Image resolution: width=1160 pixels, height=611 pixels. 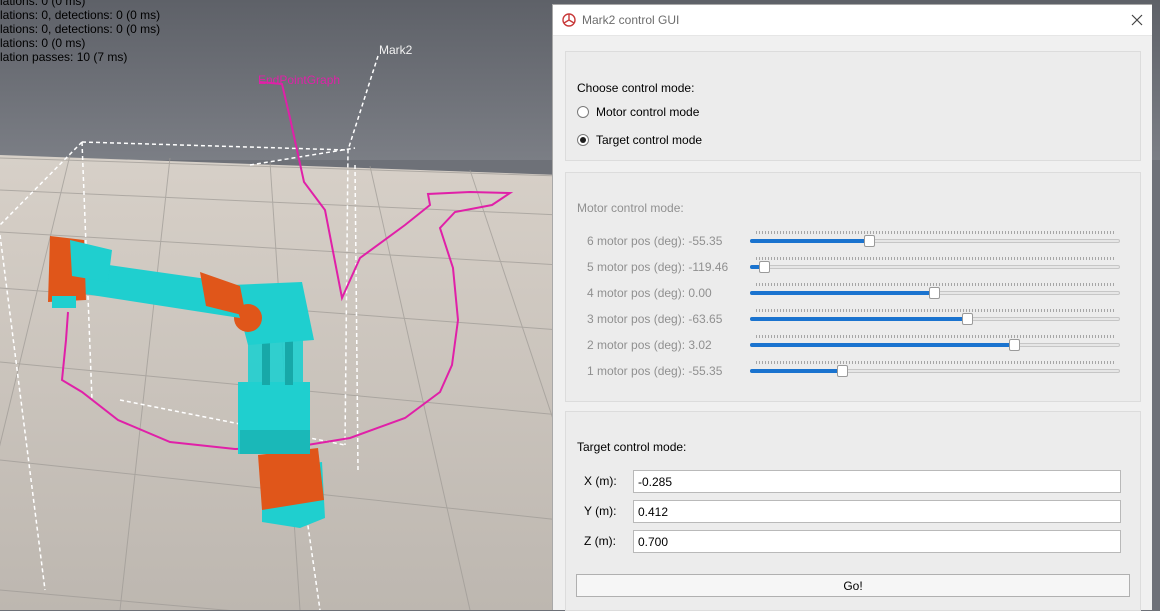 I want to click on motor-1-slider, so click(x=935, y=369).